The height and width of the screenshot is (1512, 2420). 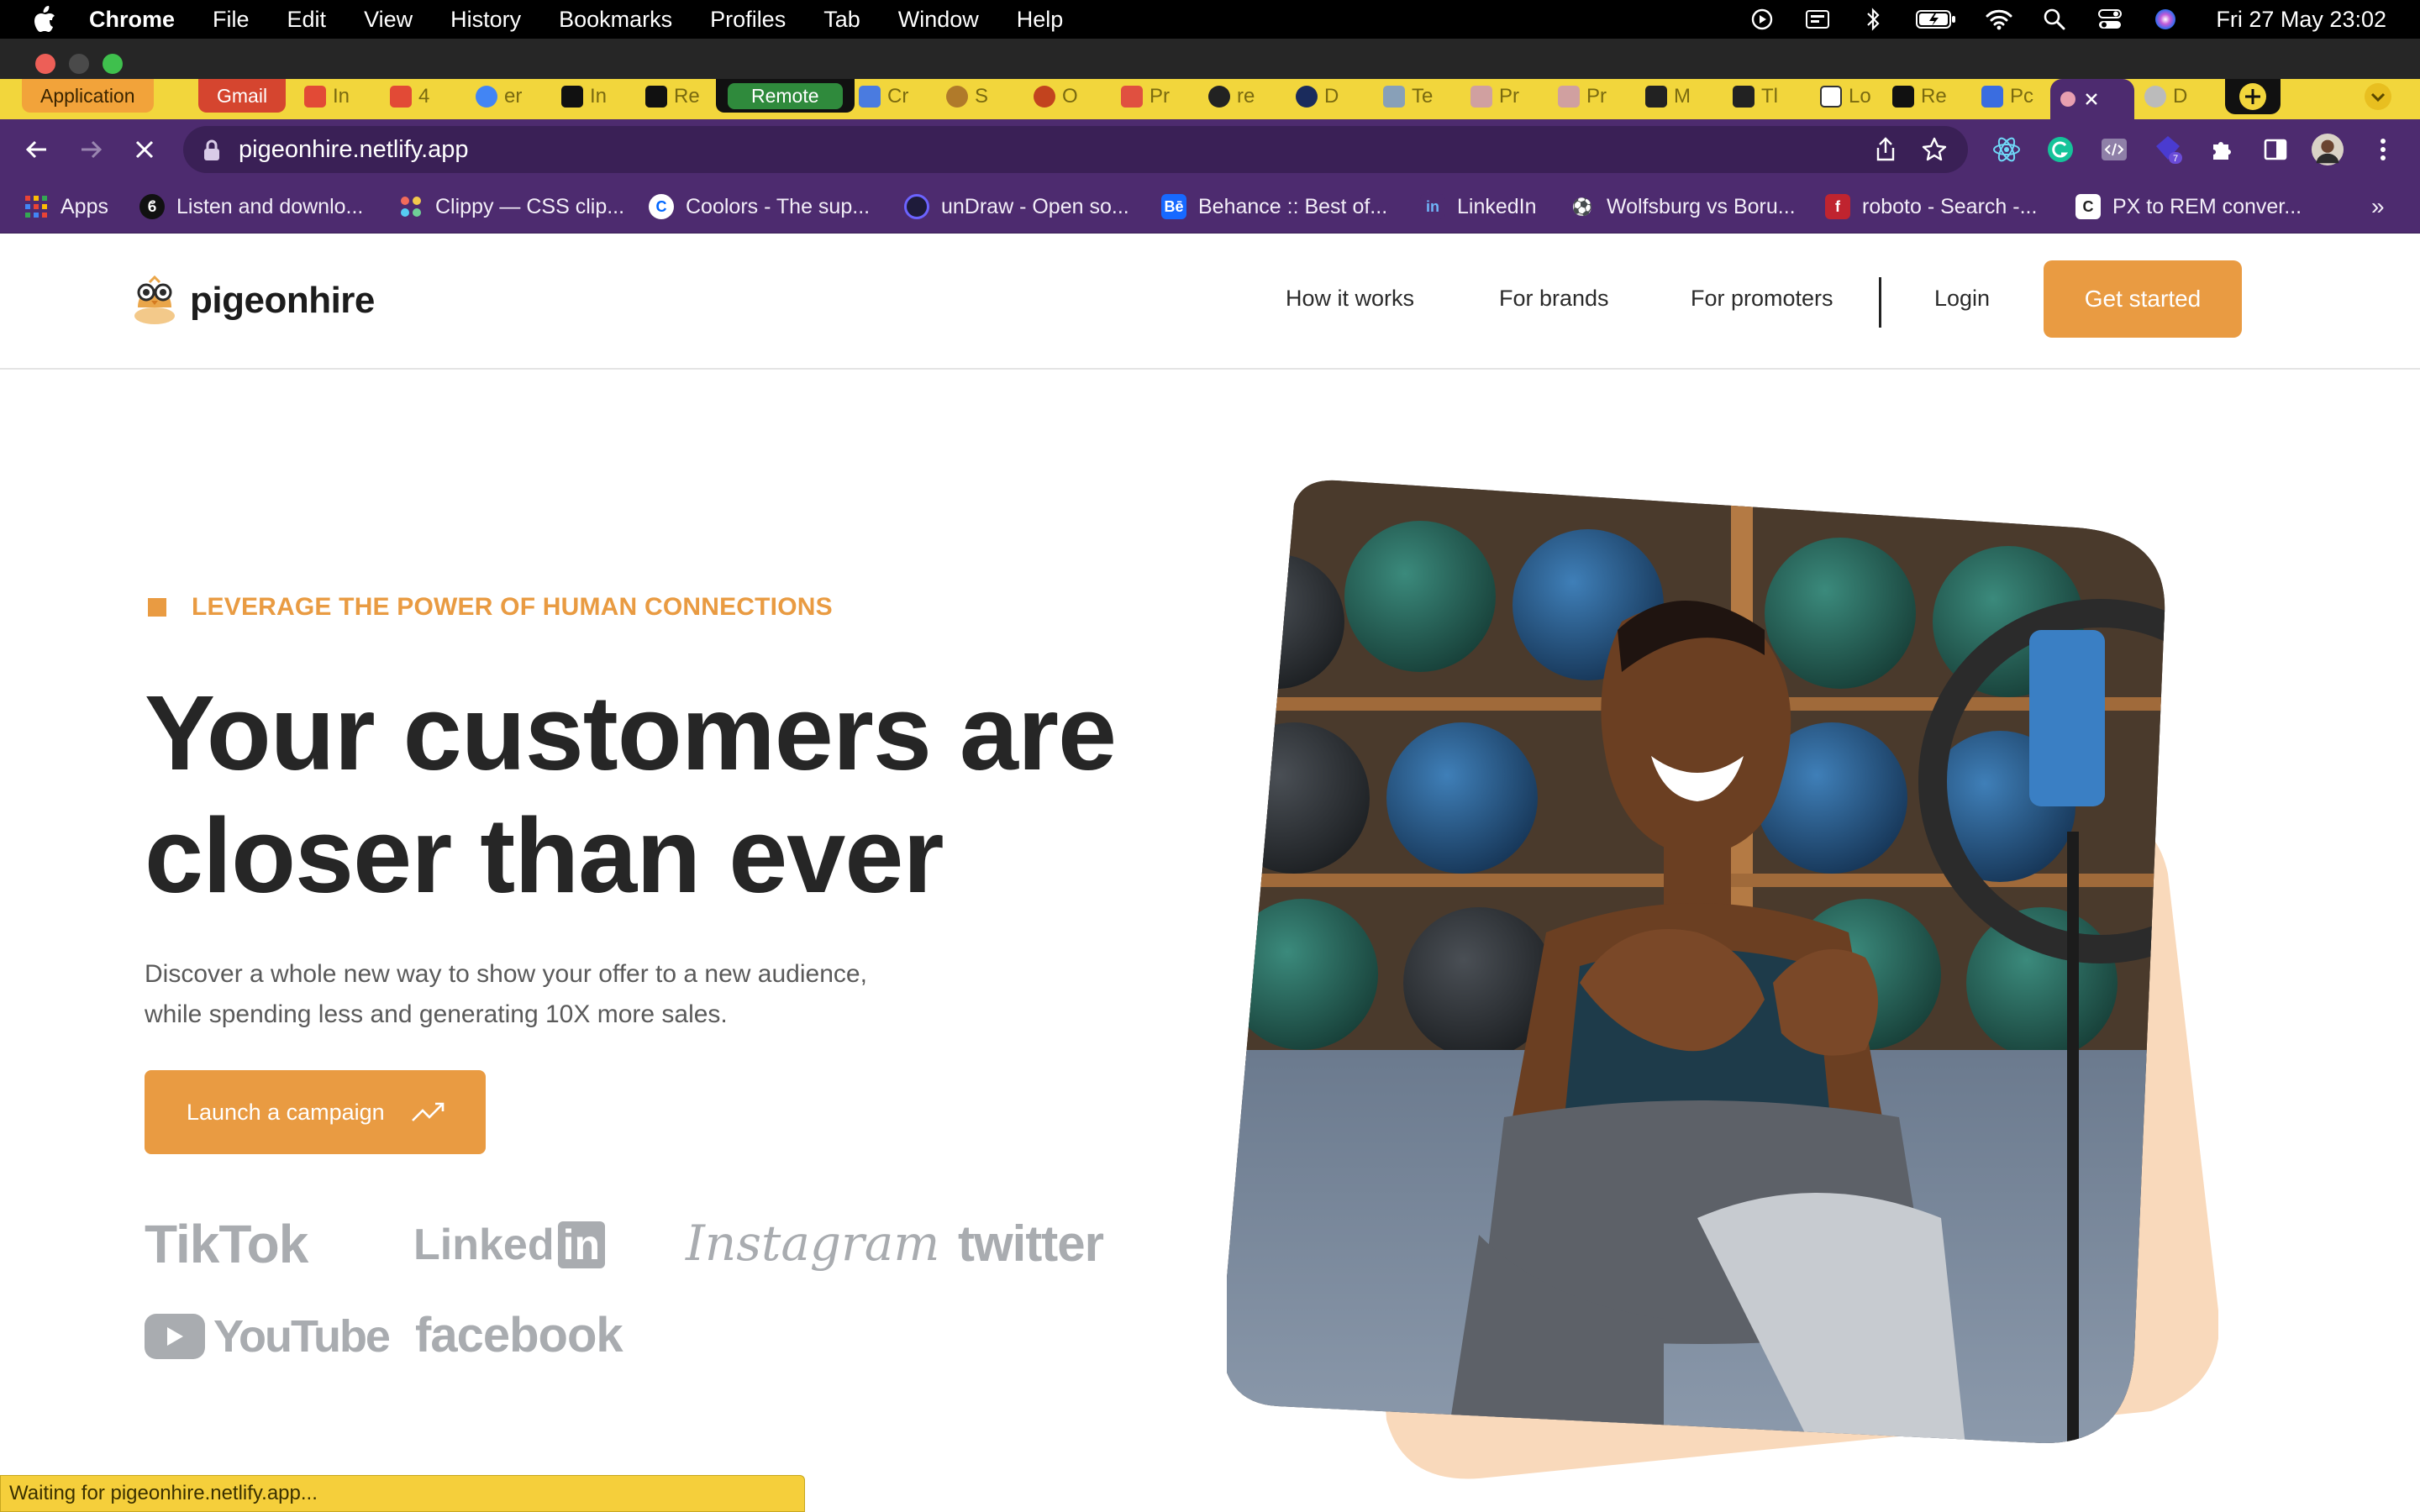 What do you see at coordinates (44, 19) in the screenshot?
I see `apple-icon` at bounding box center [44, 19].